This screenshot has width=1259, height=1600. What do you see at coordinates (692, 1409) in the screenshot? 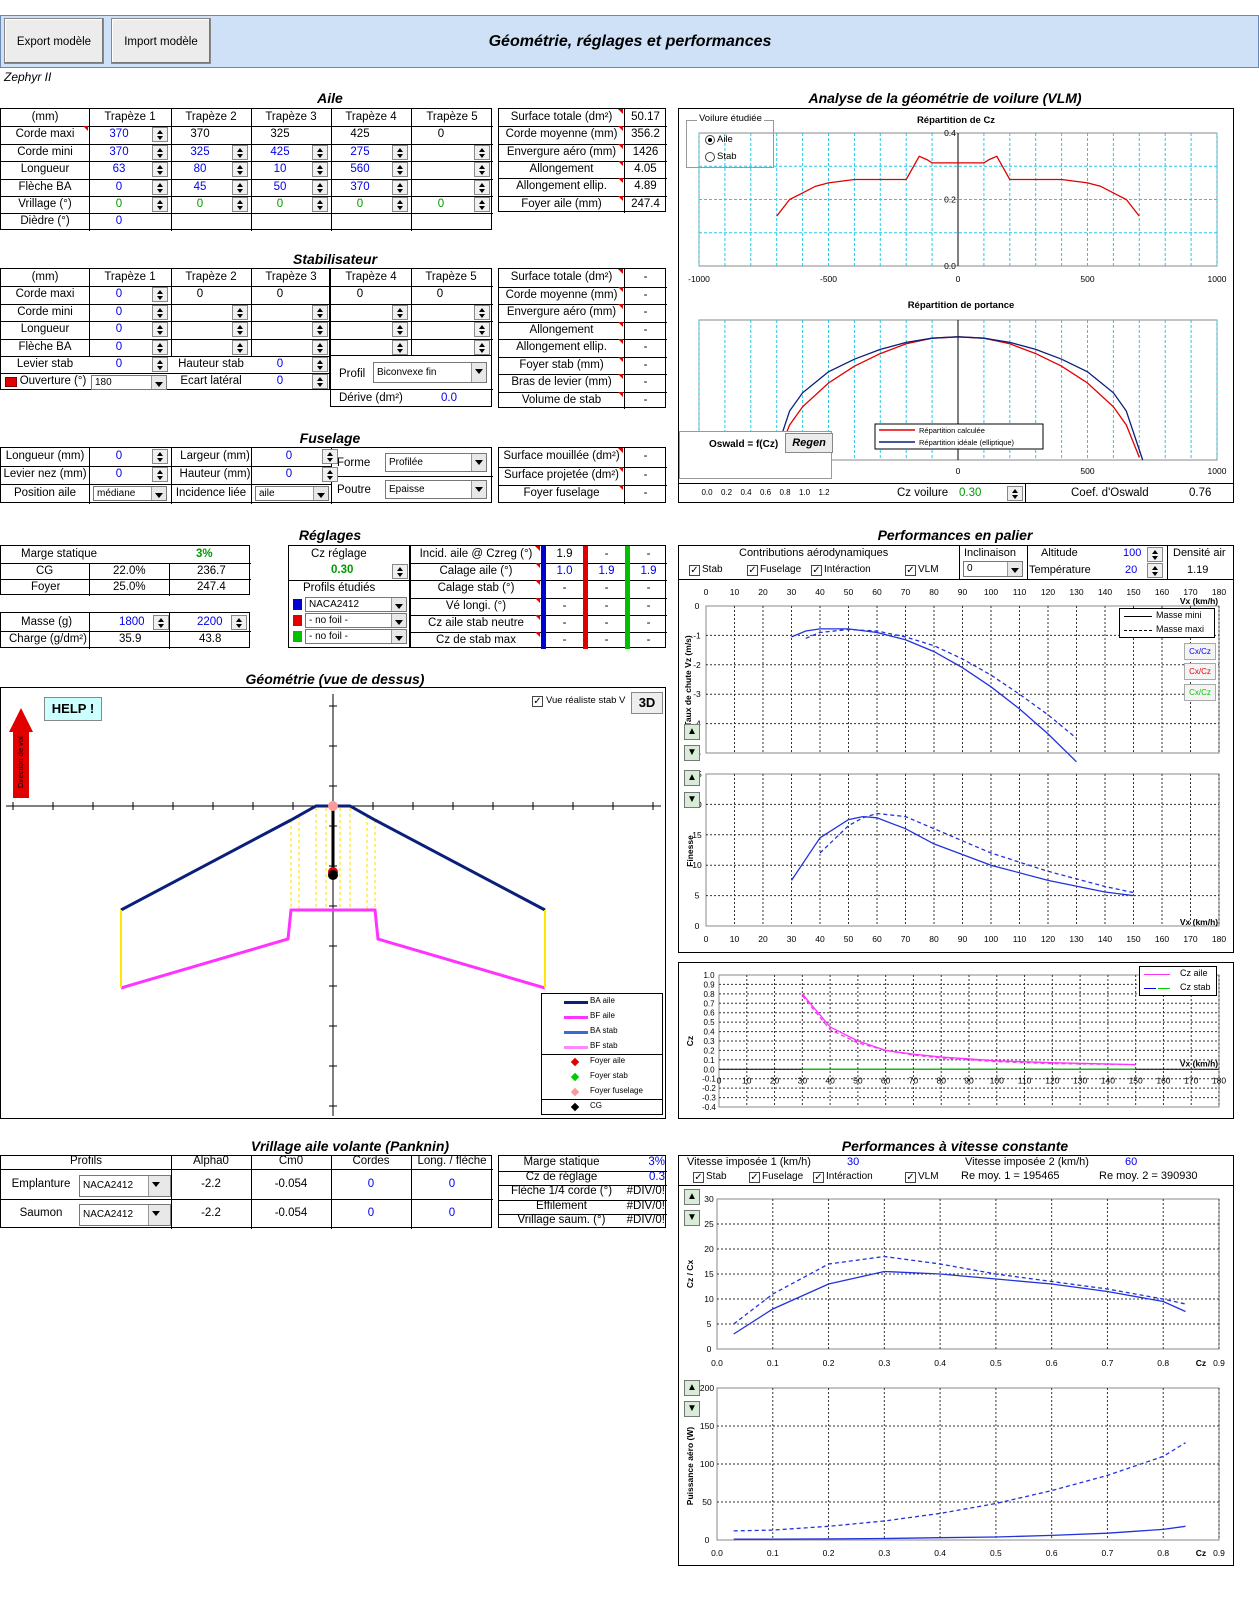
I see `puis-down-button: ▼` at bounding box center [692, 1409].